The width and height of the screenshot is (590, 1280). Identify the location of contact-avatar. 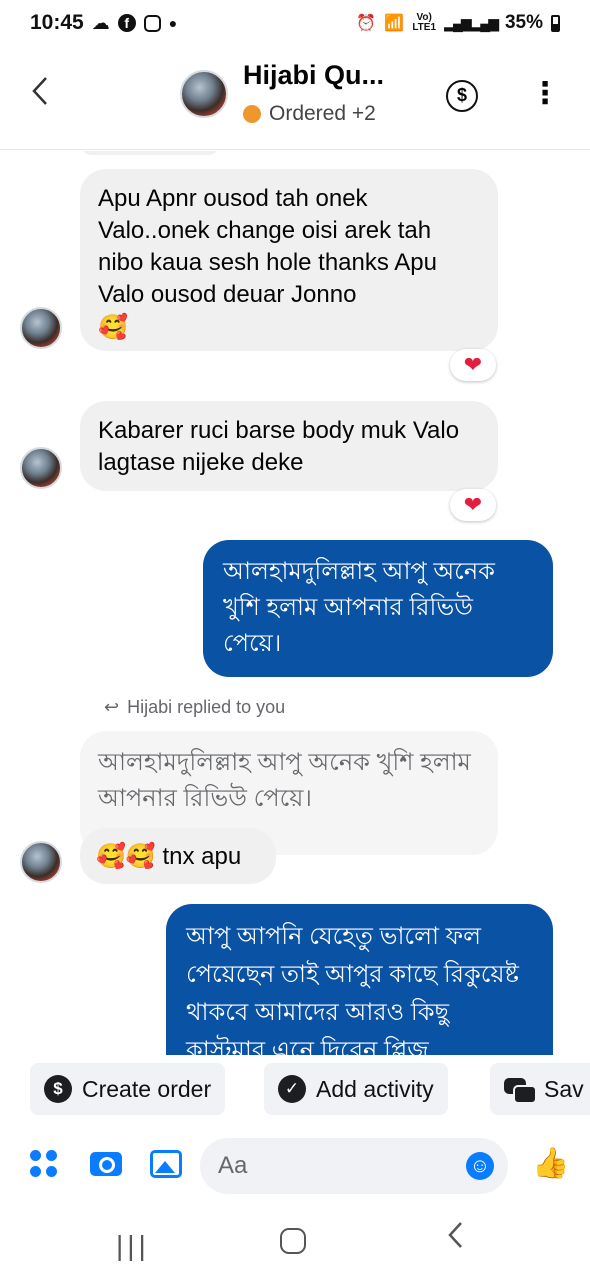
(204, 94).